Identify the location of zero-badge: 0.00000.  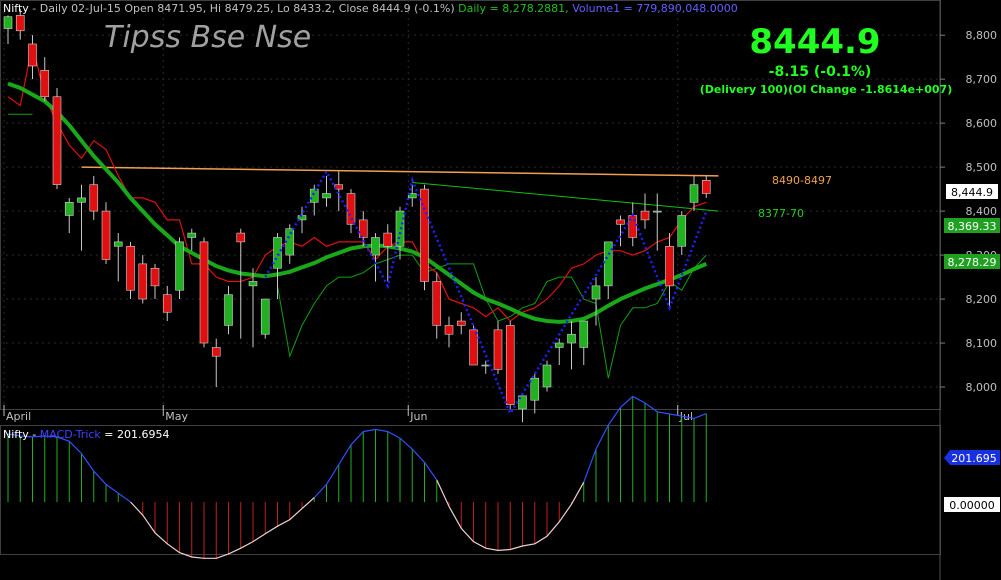
(972, 505).